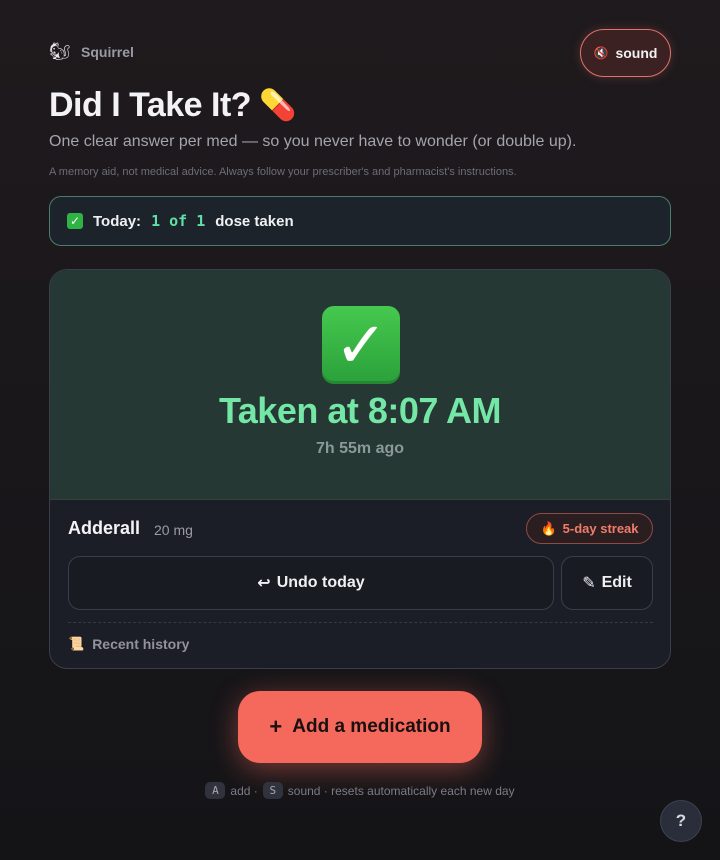 The height and width of the screenshot is (860, 720). I want to click on shortcut-add-text: add ·, so click(244, 790).